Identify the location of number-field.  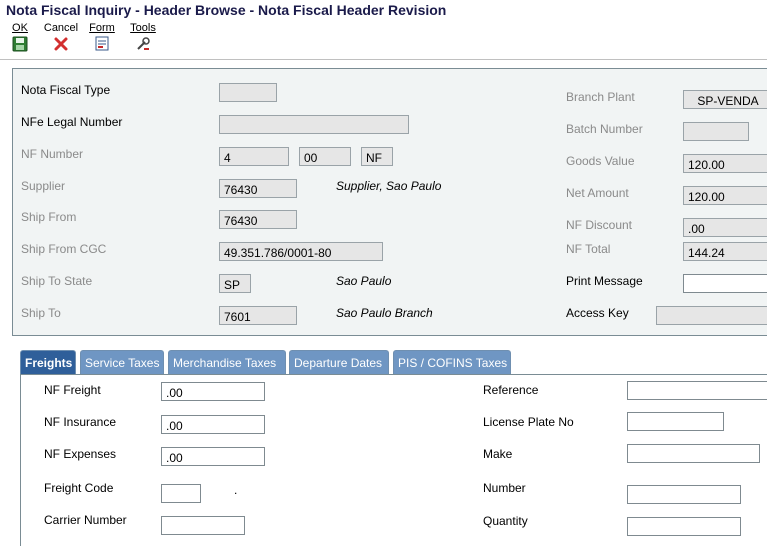
(684, 494).